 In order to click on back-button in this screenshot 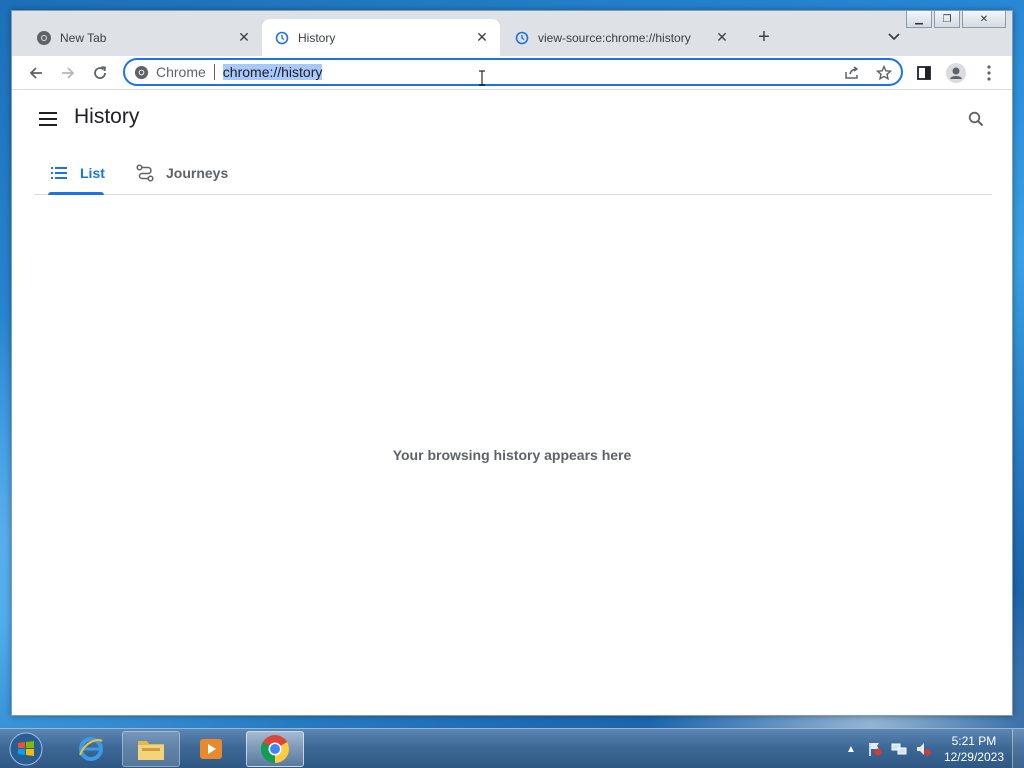, I will do `click(36, 73)`.